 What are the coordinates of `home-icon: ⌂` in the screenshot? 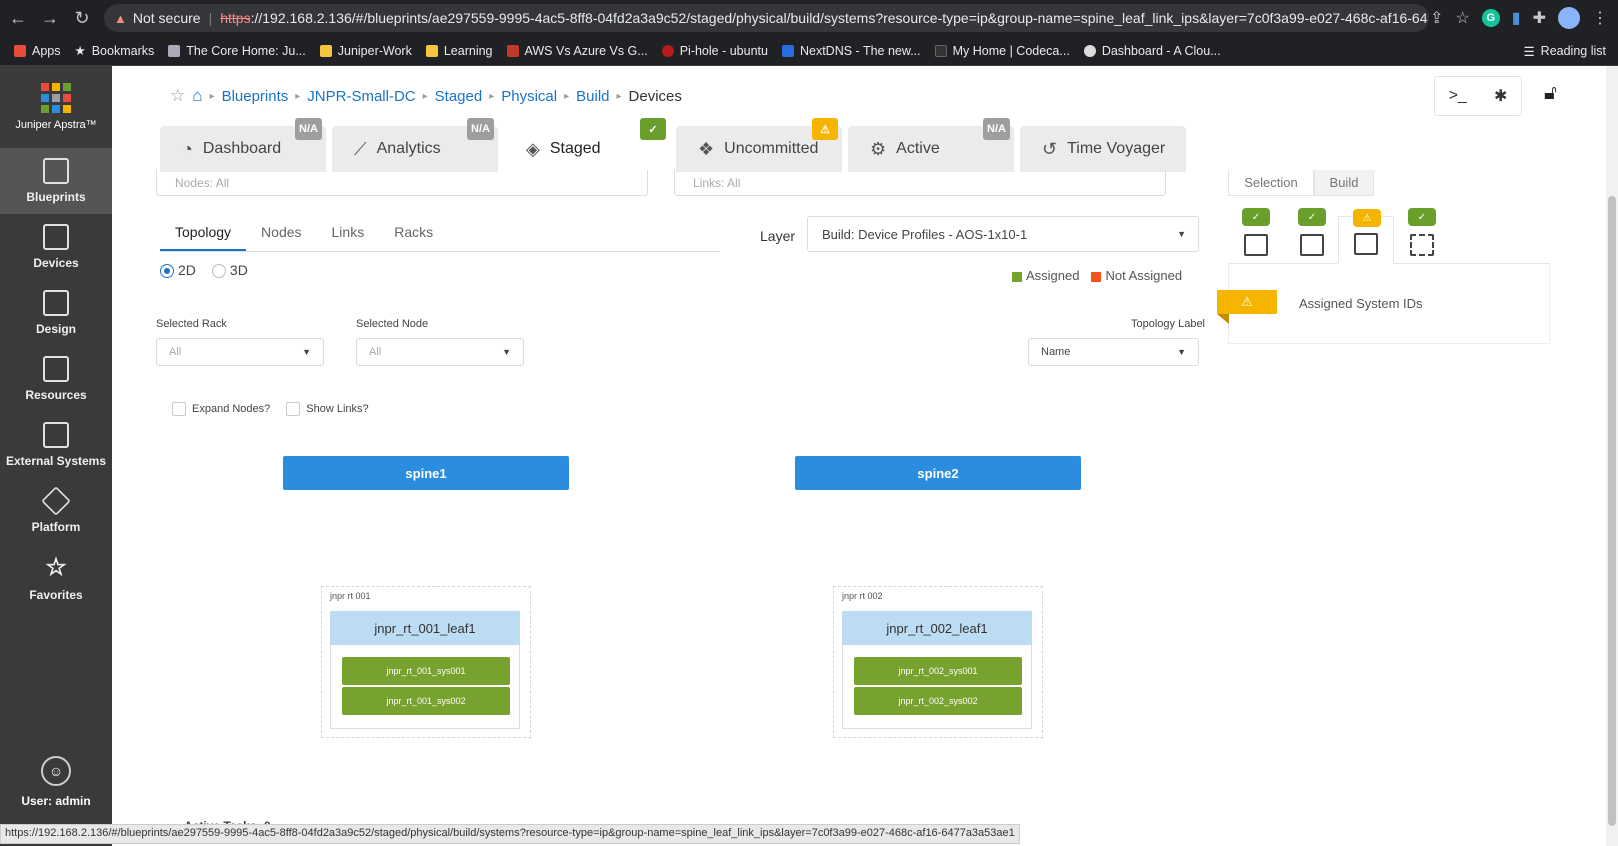 It's located at (197, 96).